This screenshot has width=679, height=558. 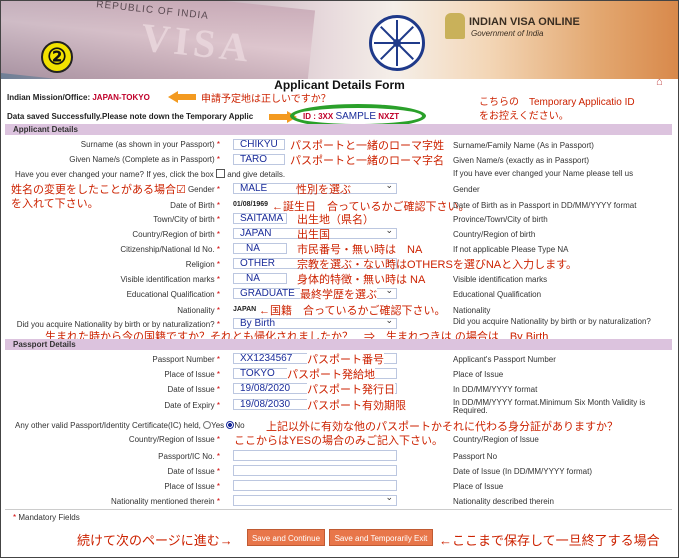 I want to click on passport-issue-annotation: パスポート発行日, so click(x=351, y=389).